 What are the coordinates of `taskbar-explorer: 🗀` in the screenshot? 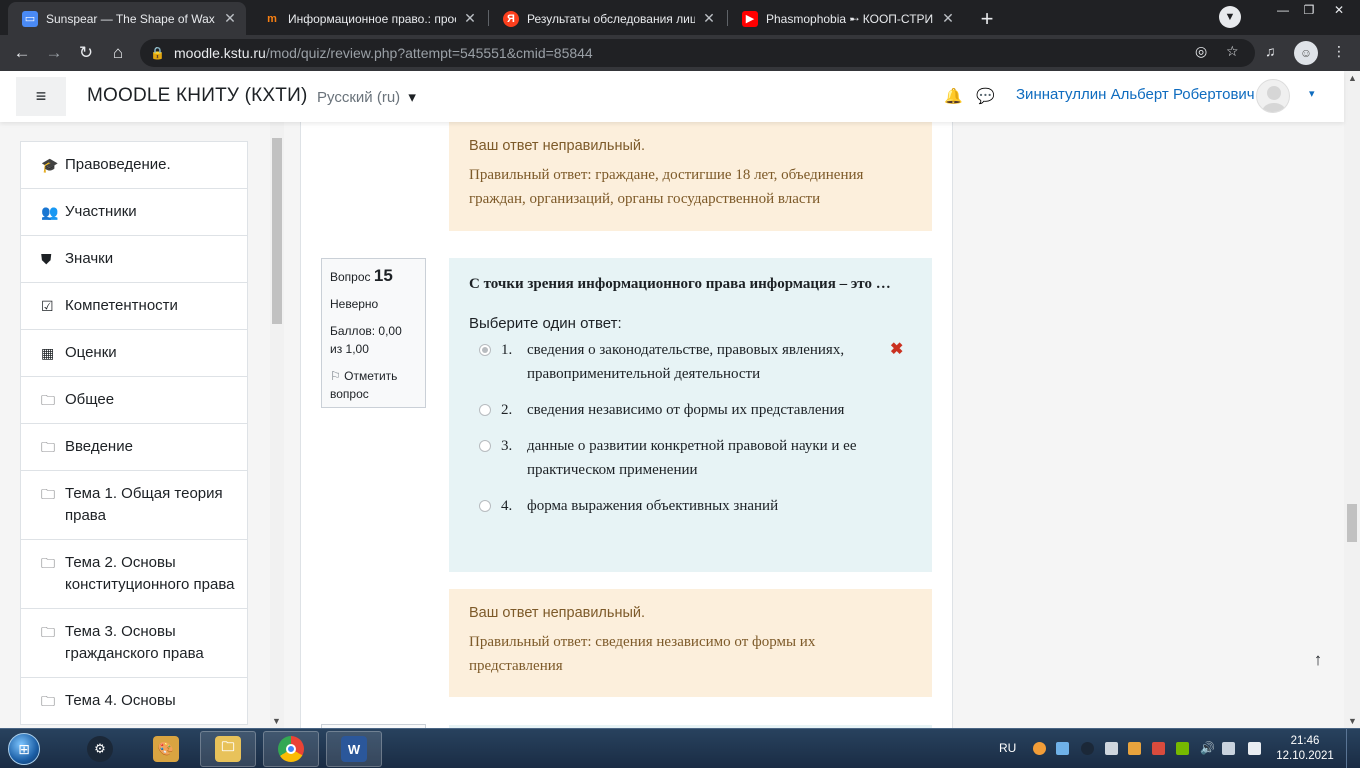 It's located at (228, 749).